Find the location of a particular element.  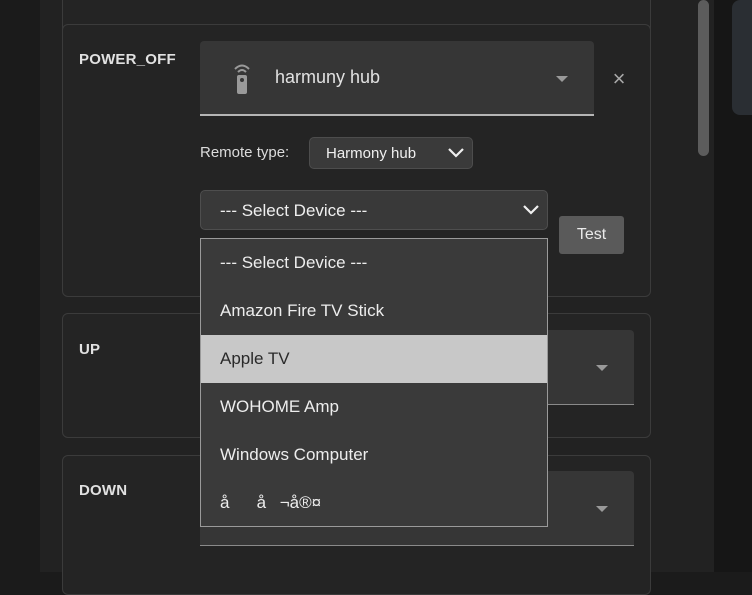

remote-type-label: Remote type: is located at coordinates (245, 152).